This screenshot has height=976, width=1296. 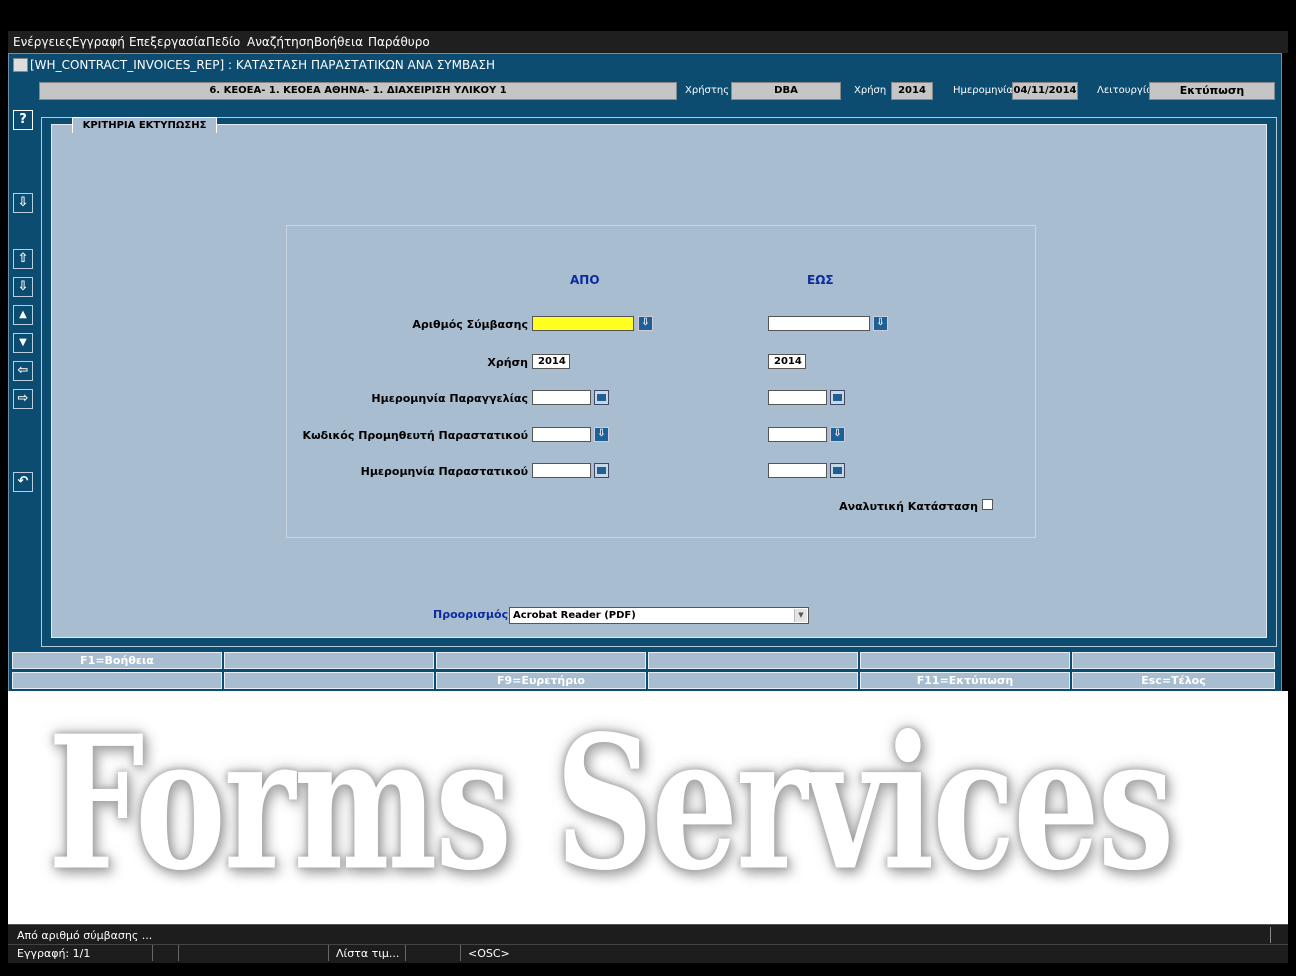 What do you see at coordinates (1045, 91) in the screenshot?
I see `date-value: 04/11/2014` at bounding box center [1045, 91].